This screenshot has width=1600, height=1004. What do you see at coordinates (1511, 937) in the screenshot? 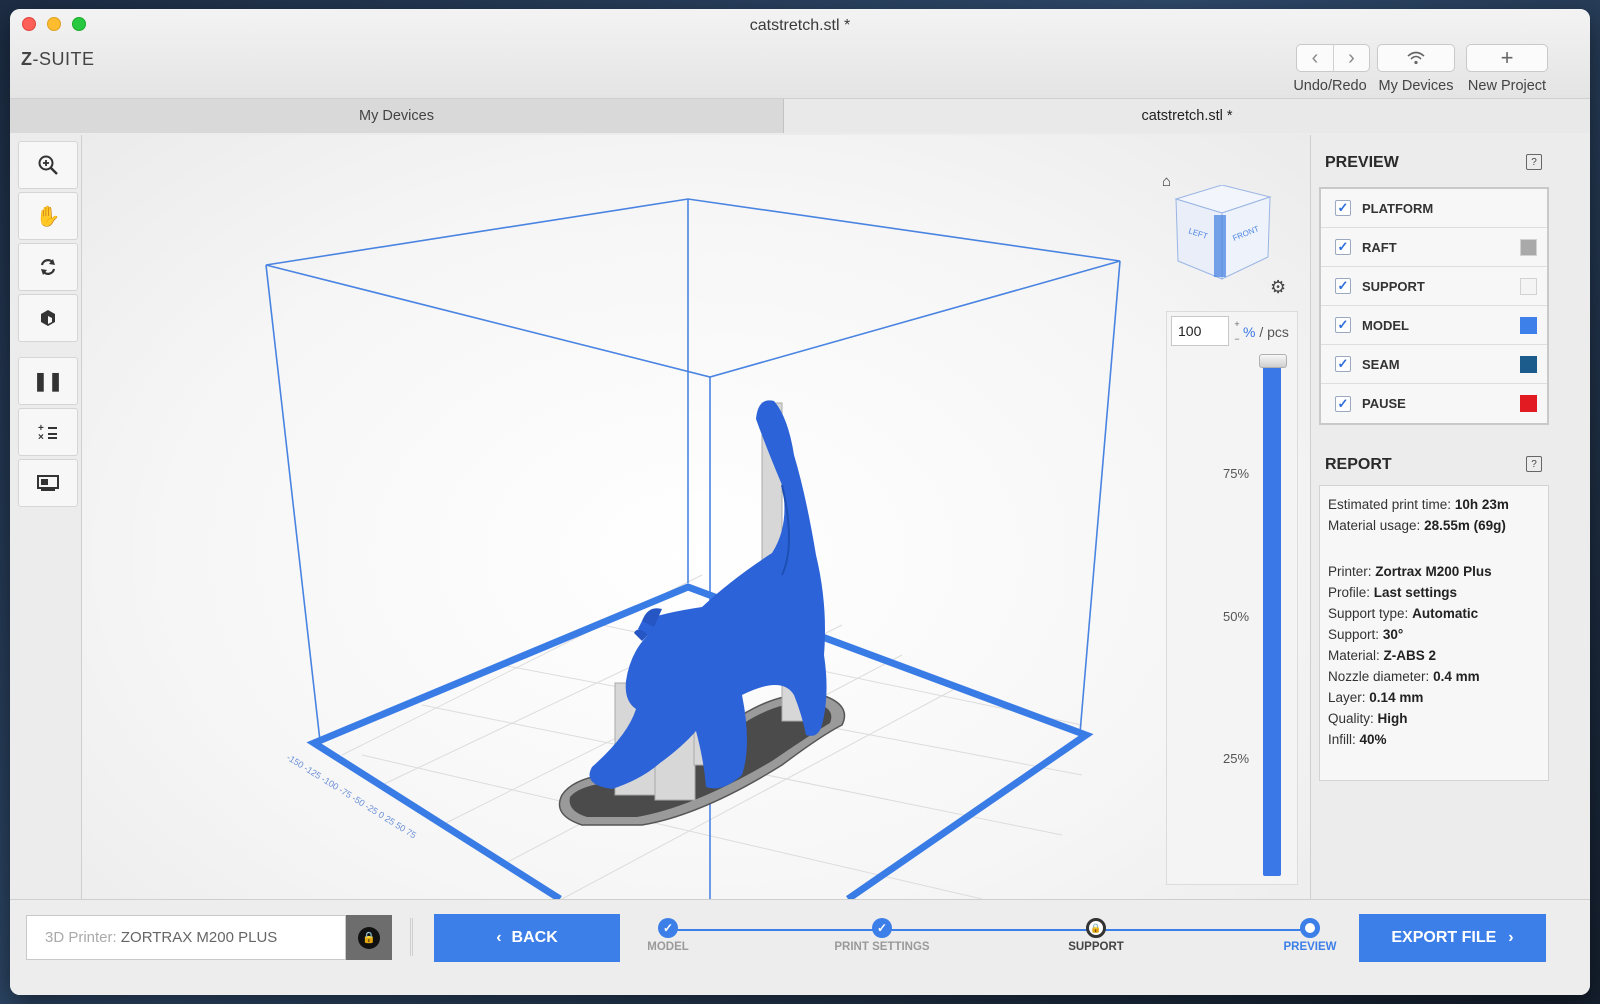
I see `chevron-right-icon: ›` at bounding box center [1511, 937].